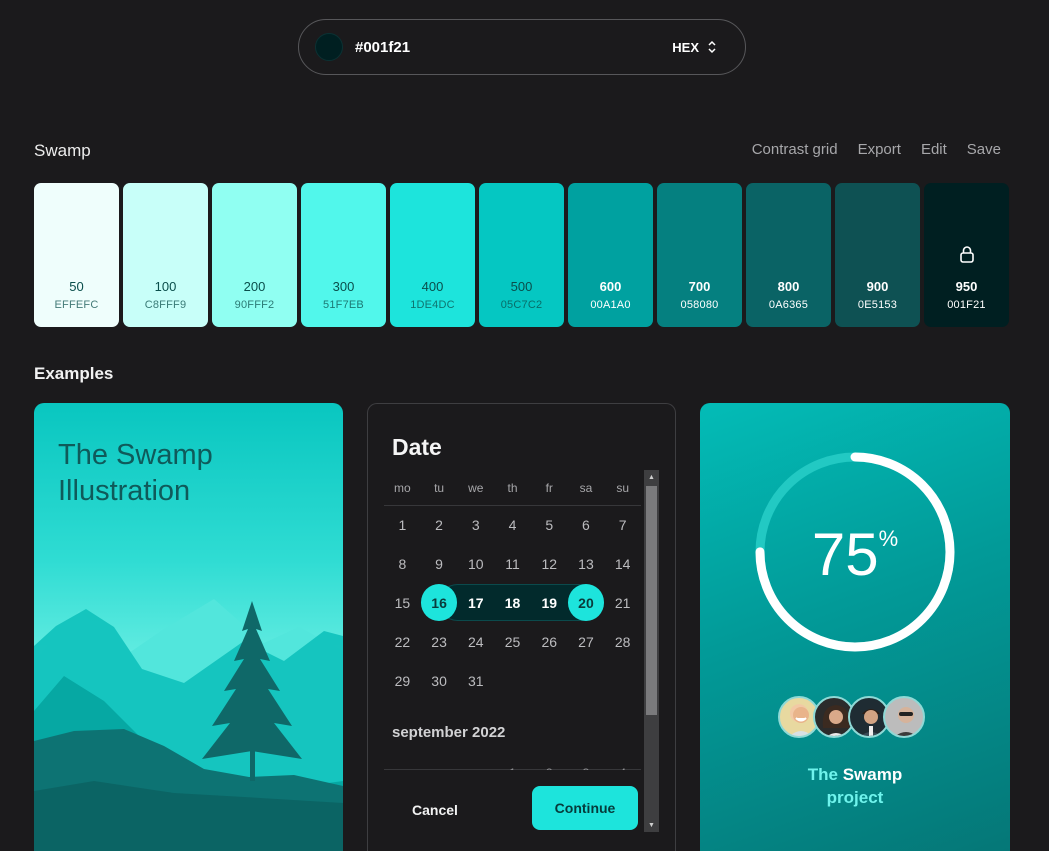 The height and width of the screenshot is (851, 1049). What do you see at coordinates (586, 524) in the screenshot?
I see `calendar-day: 6` at bounding box center [586, 524].